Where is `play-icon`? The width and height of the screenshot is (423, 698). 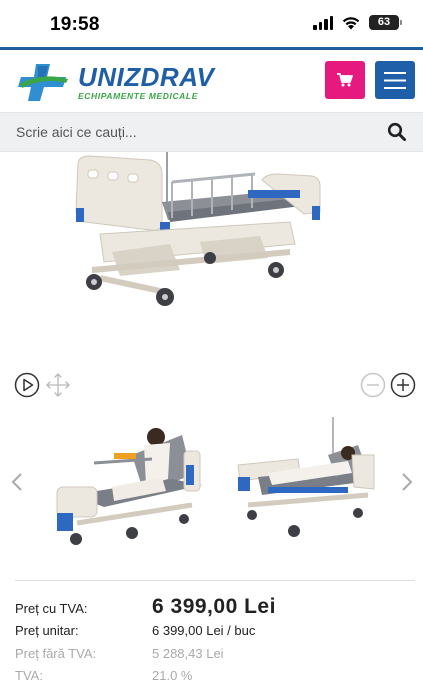 play-icon is located at coordinates (27, 385).